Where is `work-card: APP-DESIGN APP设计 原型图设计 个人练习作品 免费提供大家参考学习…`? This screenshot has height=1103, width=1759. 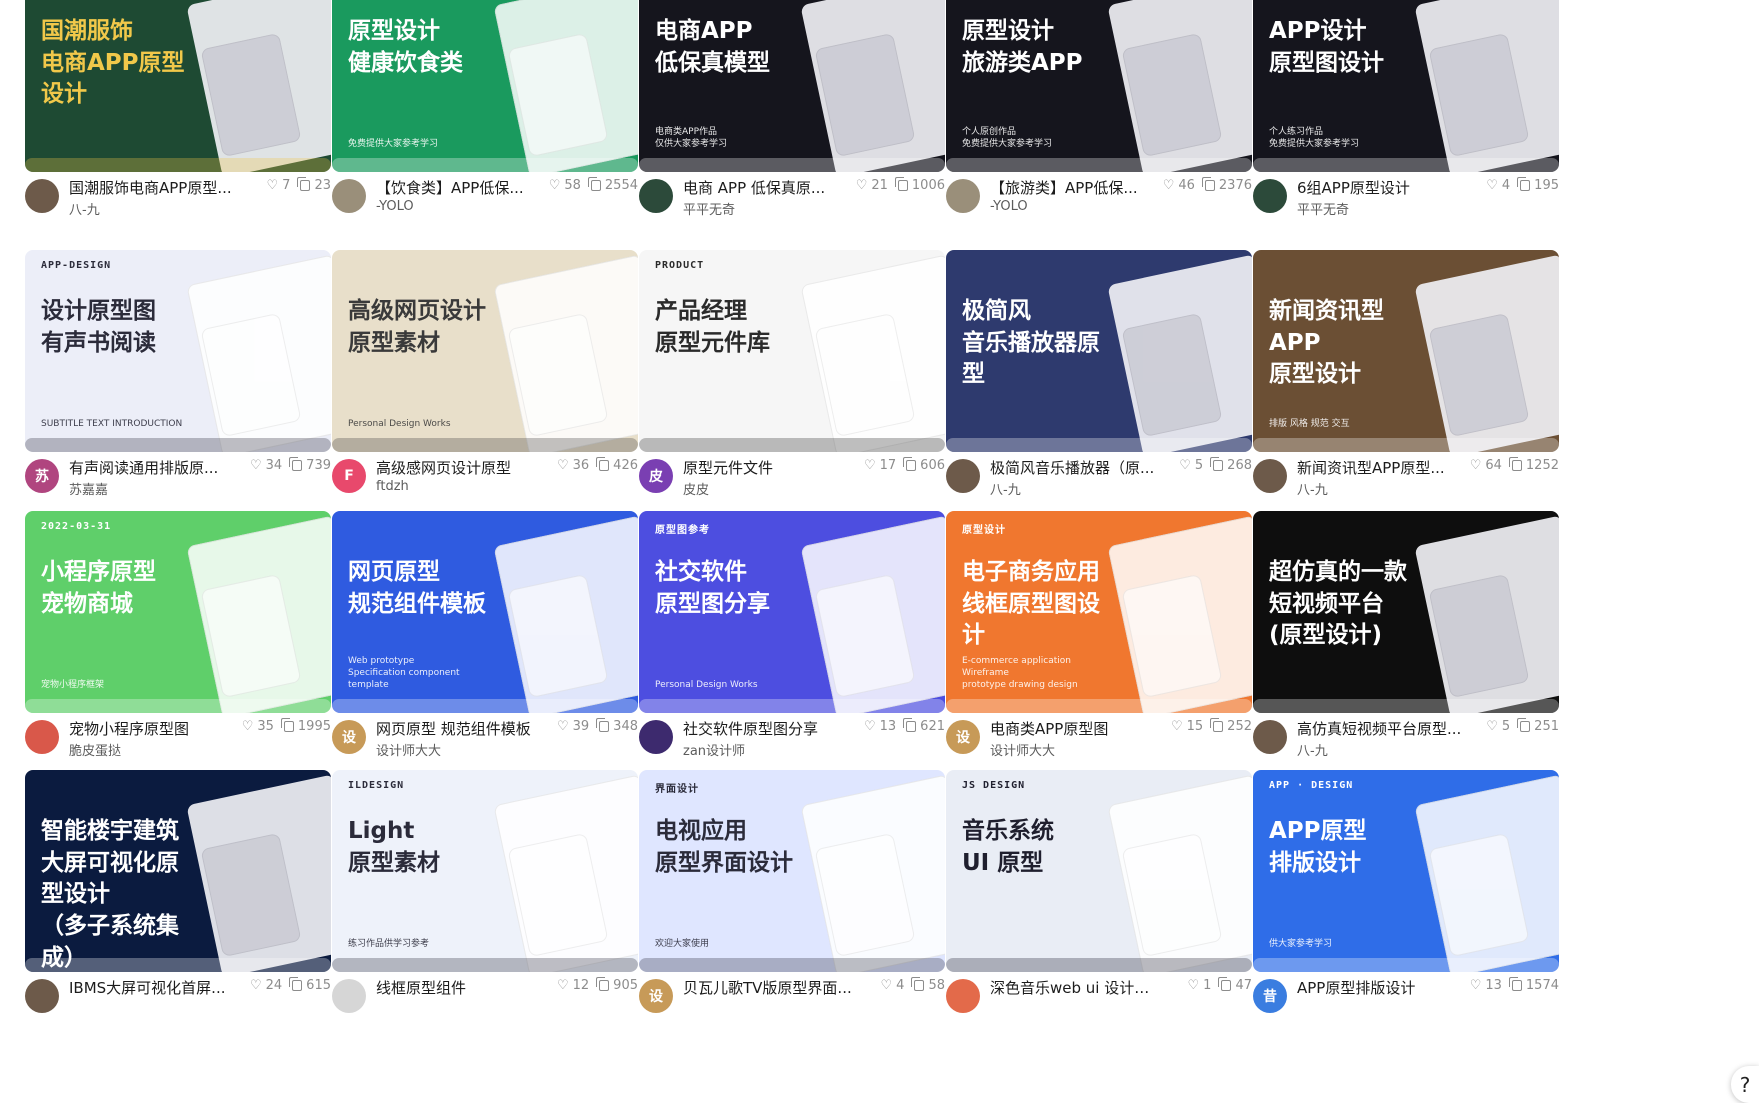
work-card: APP-DESIGN APP设计 原型图设计 个人练习作品 免费提供大家参考学习… is located at coordinates (1406, 115).